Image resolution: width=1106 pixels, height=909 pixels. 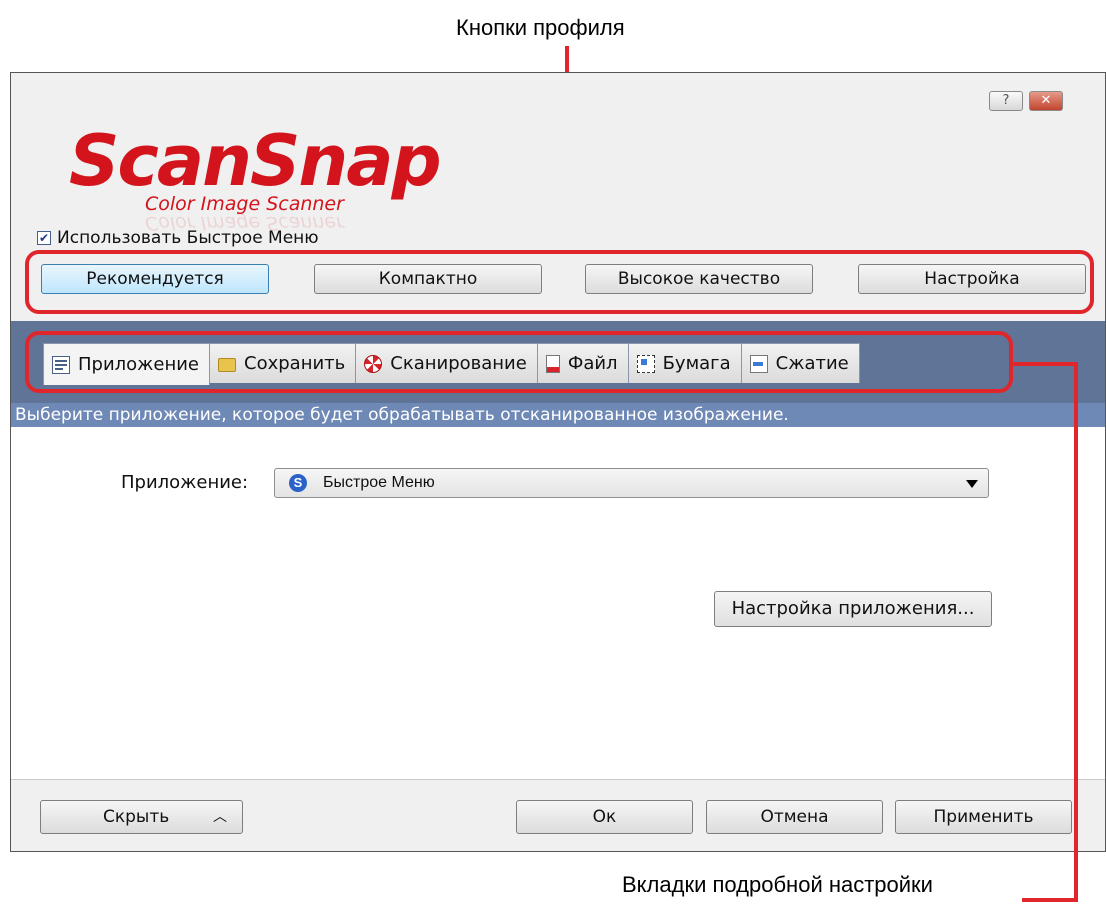 I want to click on callout-profile-buttons: Кнопки профиля, so click(x=540, y=27).